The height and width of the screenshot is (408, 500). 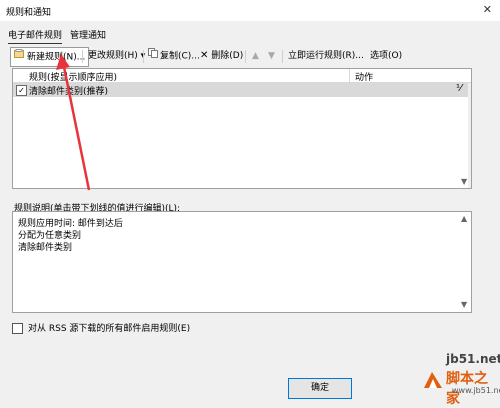 What do you see at coordinates (21, 90) in the screenshot?
I see `rule-enabled-checkbox: ✓` at bounding box center [21, 90].